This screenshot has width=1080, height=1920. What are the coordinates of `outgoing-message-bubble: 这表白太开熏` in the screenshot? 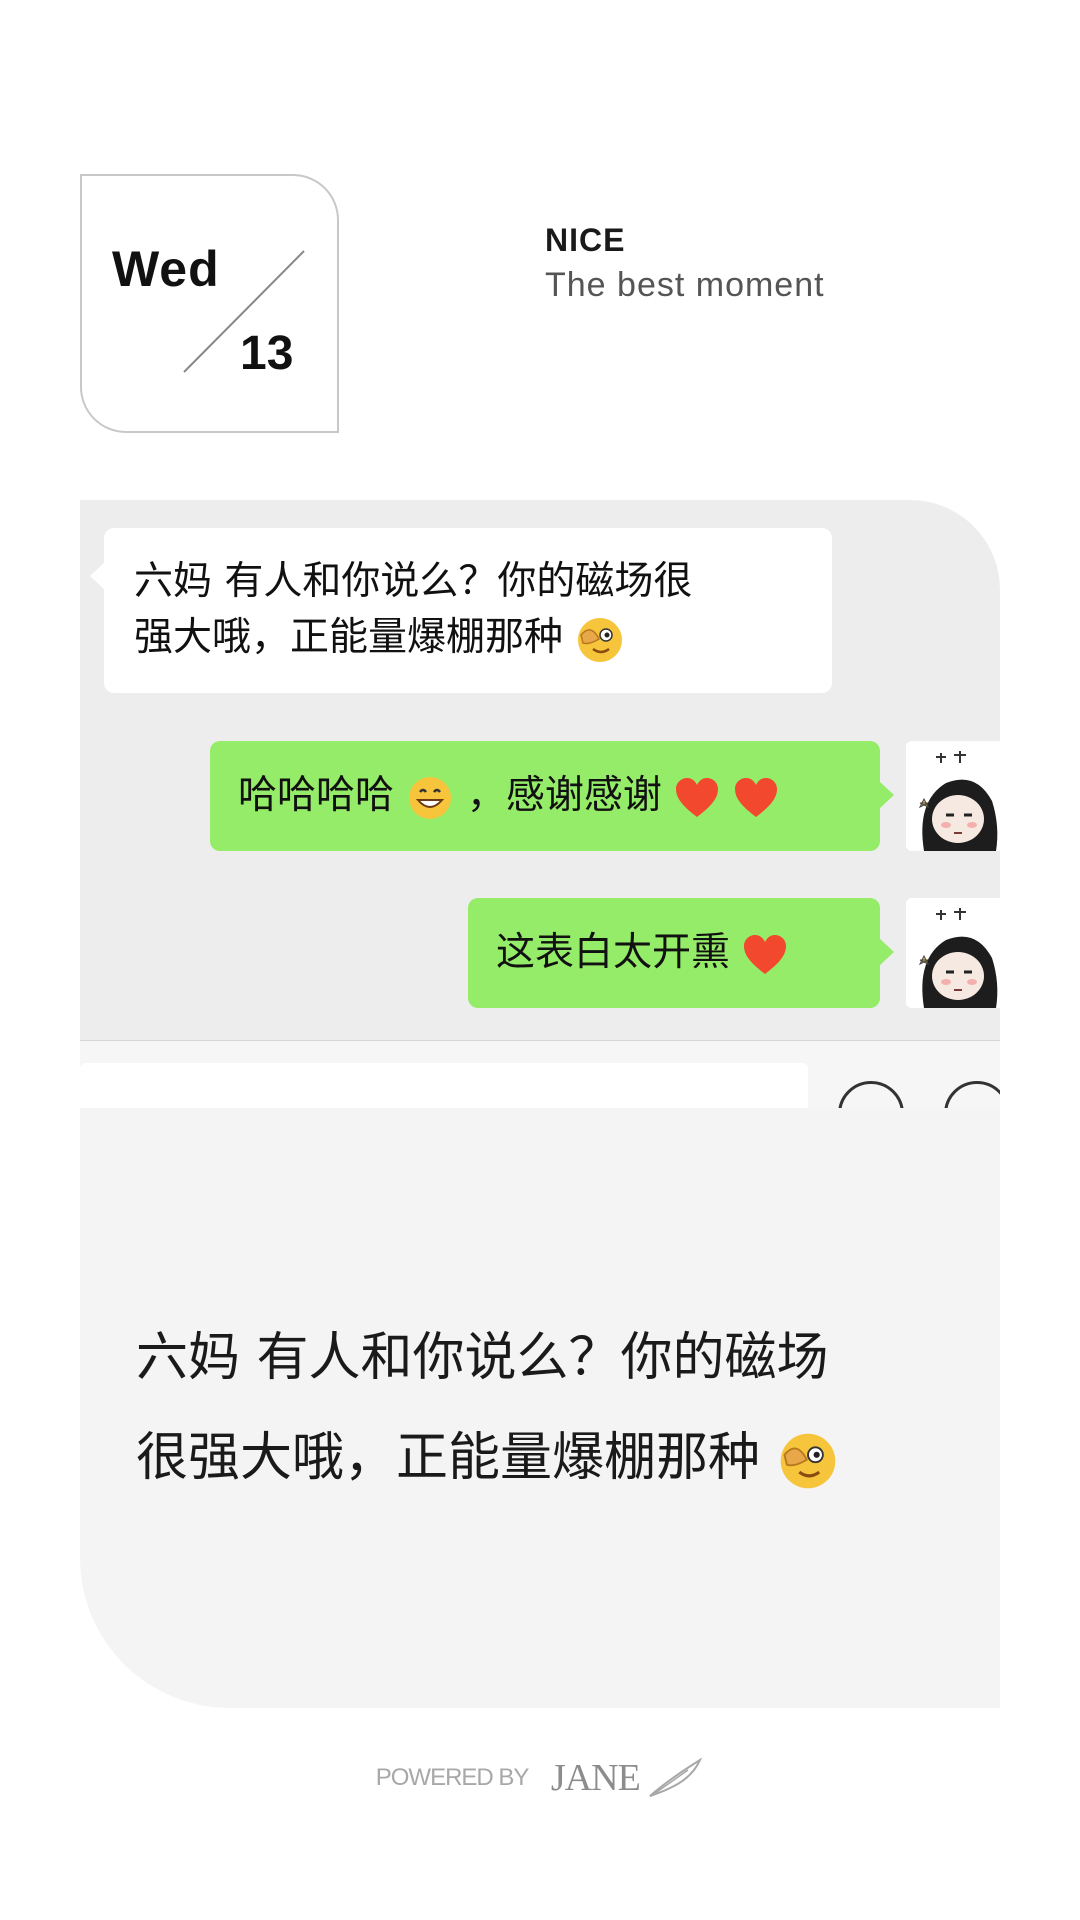 It's located at (681, 953).